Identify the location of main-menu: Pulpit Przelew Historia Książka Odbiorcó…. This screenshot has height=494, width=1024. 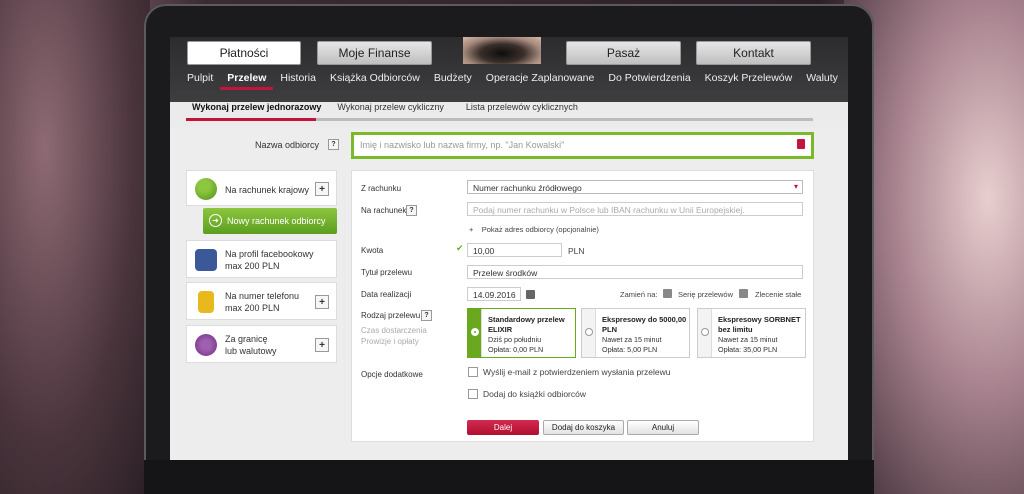
(512, 79).